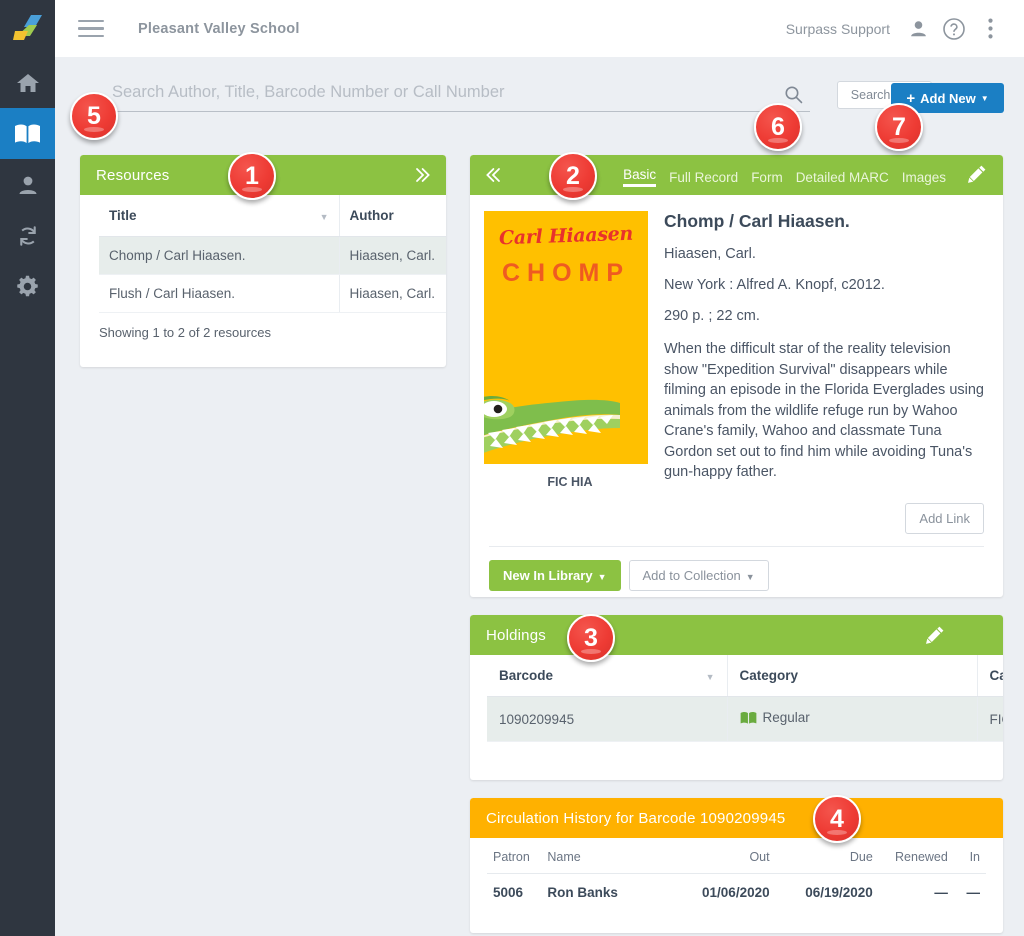 Image resolution: width=1024 pixels, height=936 pixels. I want to click on left-nav-rail, so click(27, 468).